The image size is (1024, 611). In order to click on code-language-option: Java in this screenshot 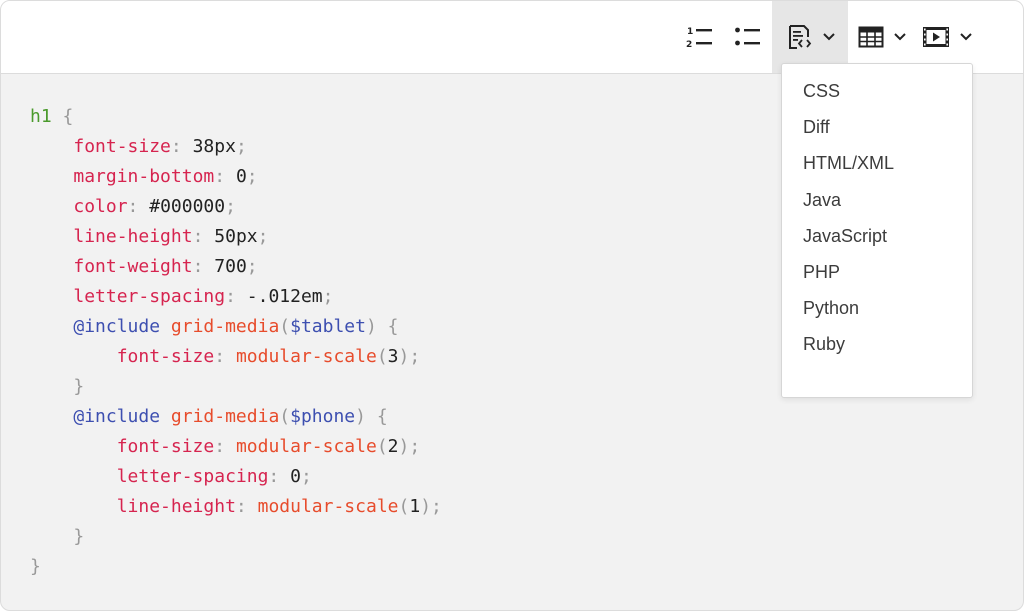, I will do `click(877, 200)`.